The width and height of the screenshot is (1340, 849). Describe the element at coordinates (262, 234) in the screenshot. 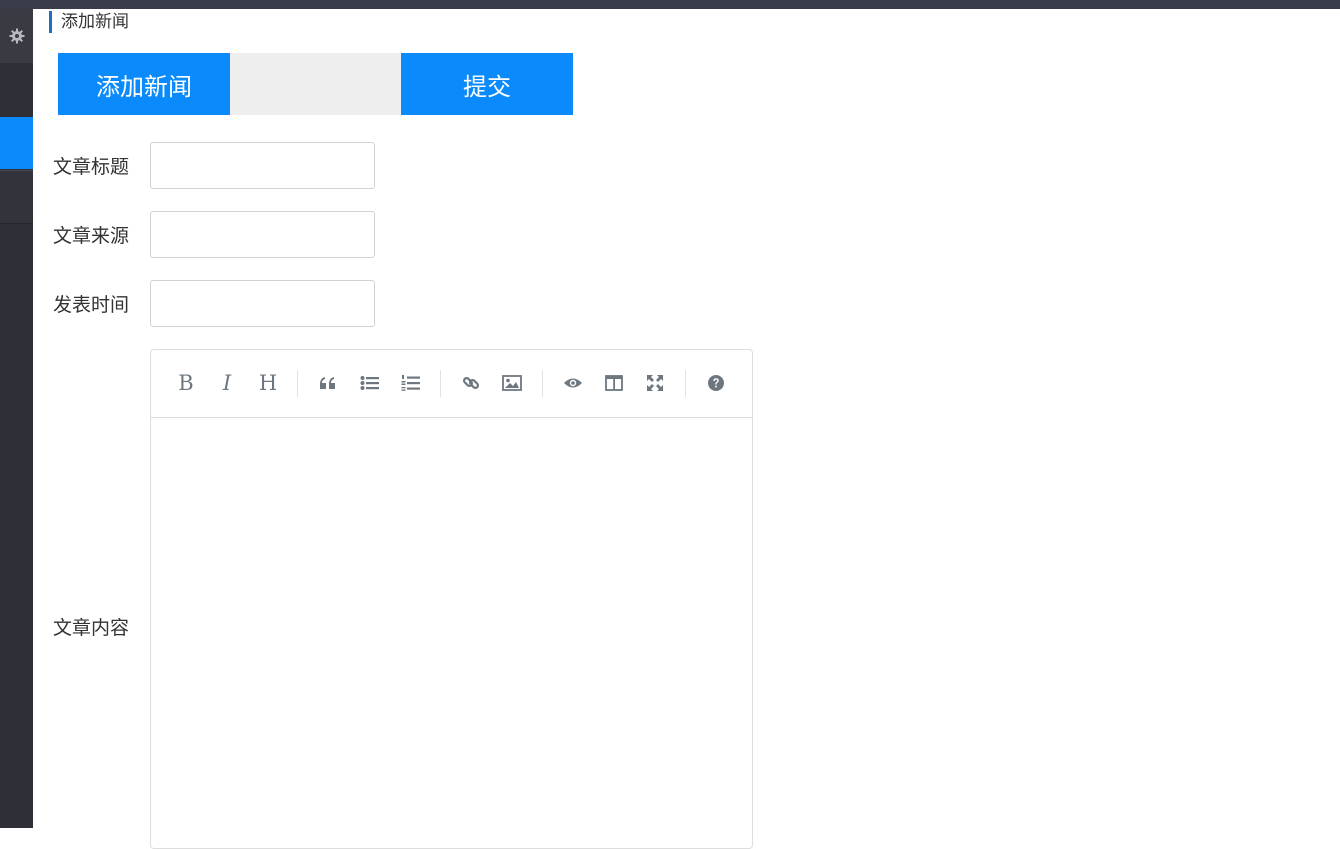

I see `source-input` at that location.